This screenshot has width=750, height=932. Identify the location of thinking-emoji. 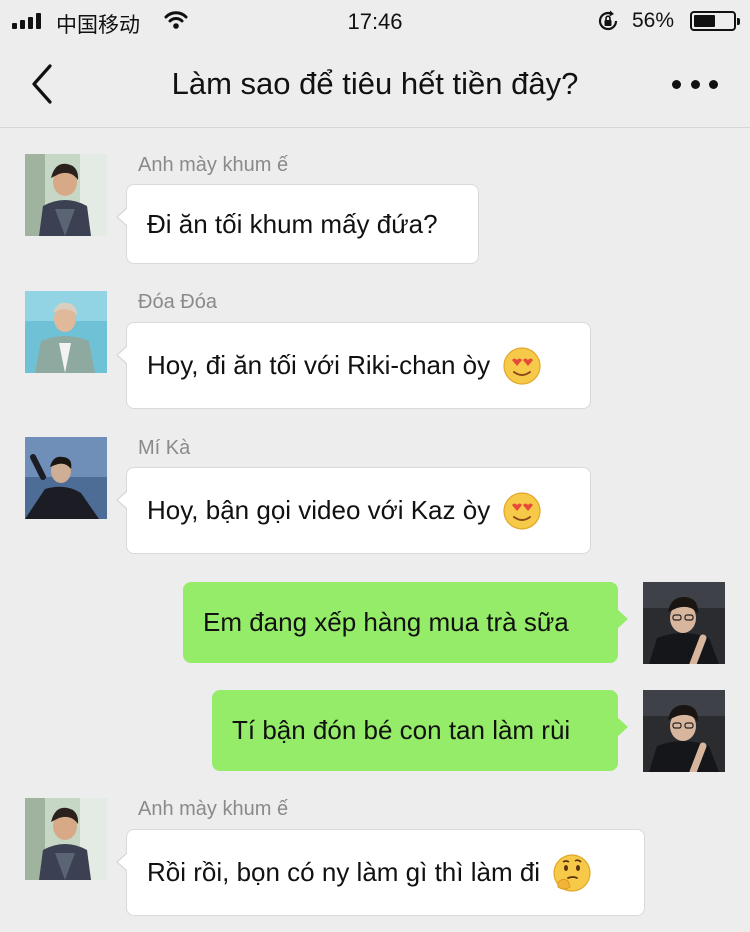
(572, 872).